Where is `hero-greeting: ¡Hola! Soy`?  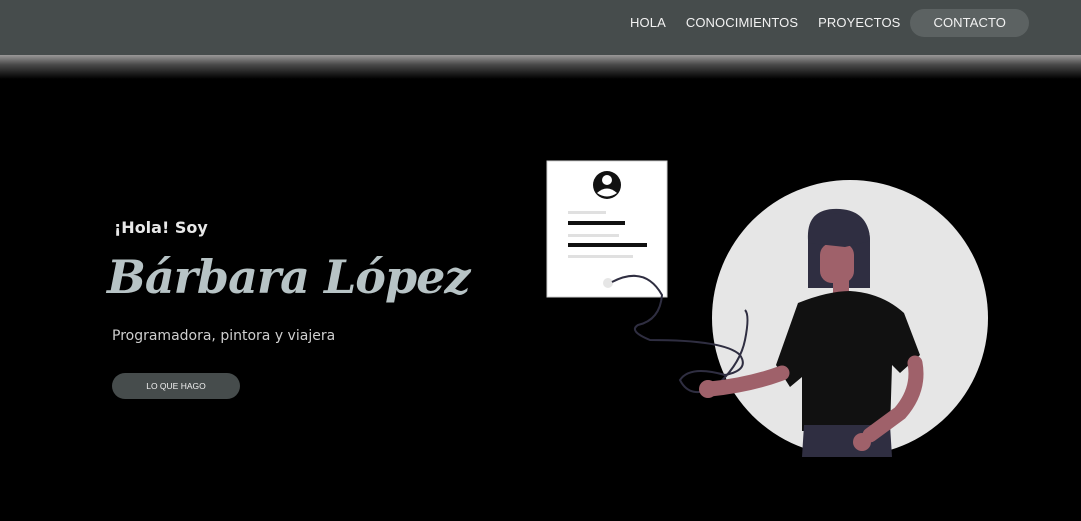
hero-greeting: ¡Hola! Soy is located at coordinates (161, 227).